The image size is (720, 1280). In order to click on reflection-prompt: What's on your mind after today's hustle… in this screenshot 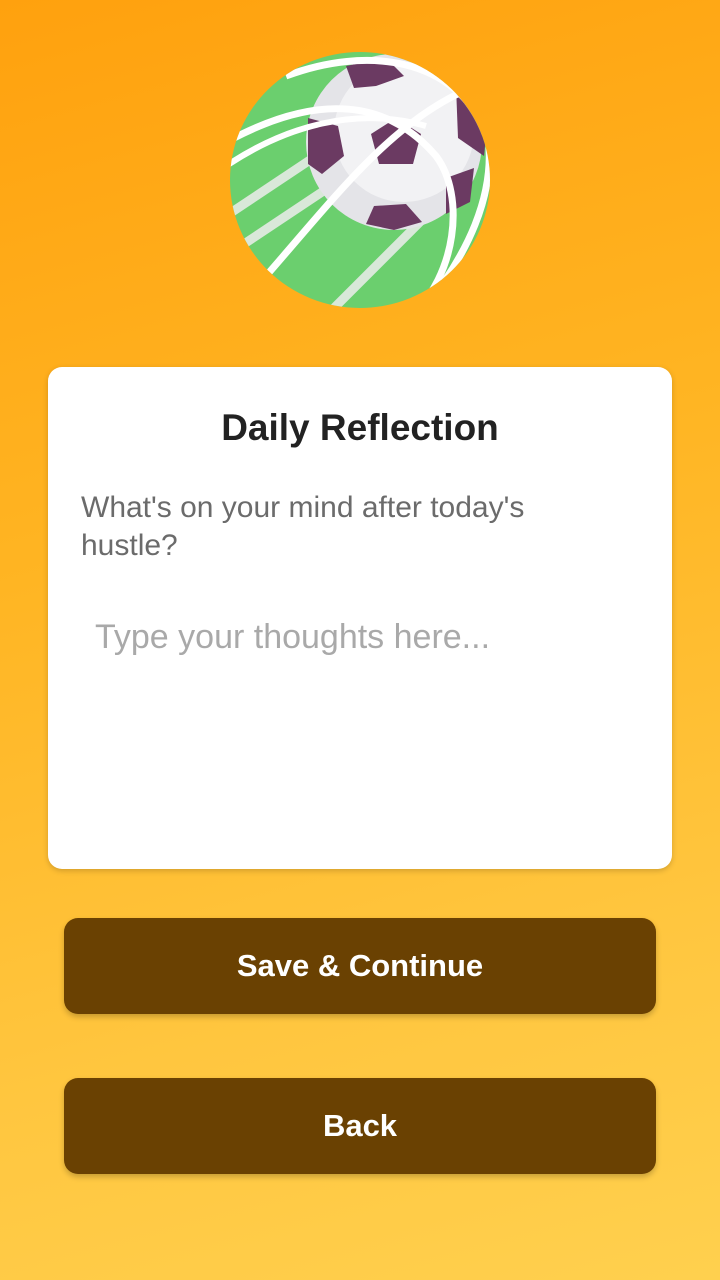, I will do `click(303, 526)`.